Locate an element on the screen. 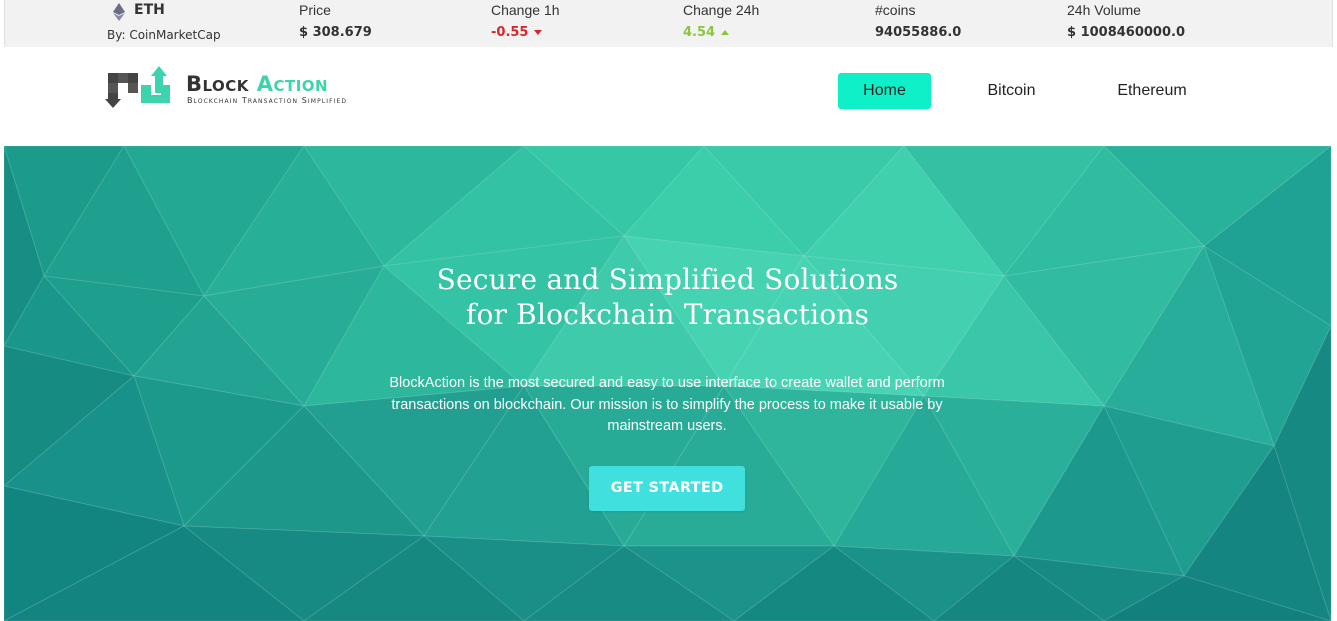  ticker-label: Change 24h is located at coordinates (721, 10).